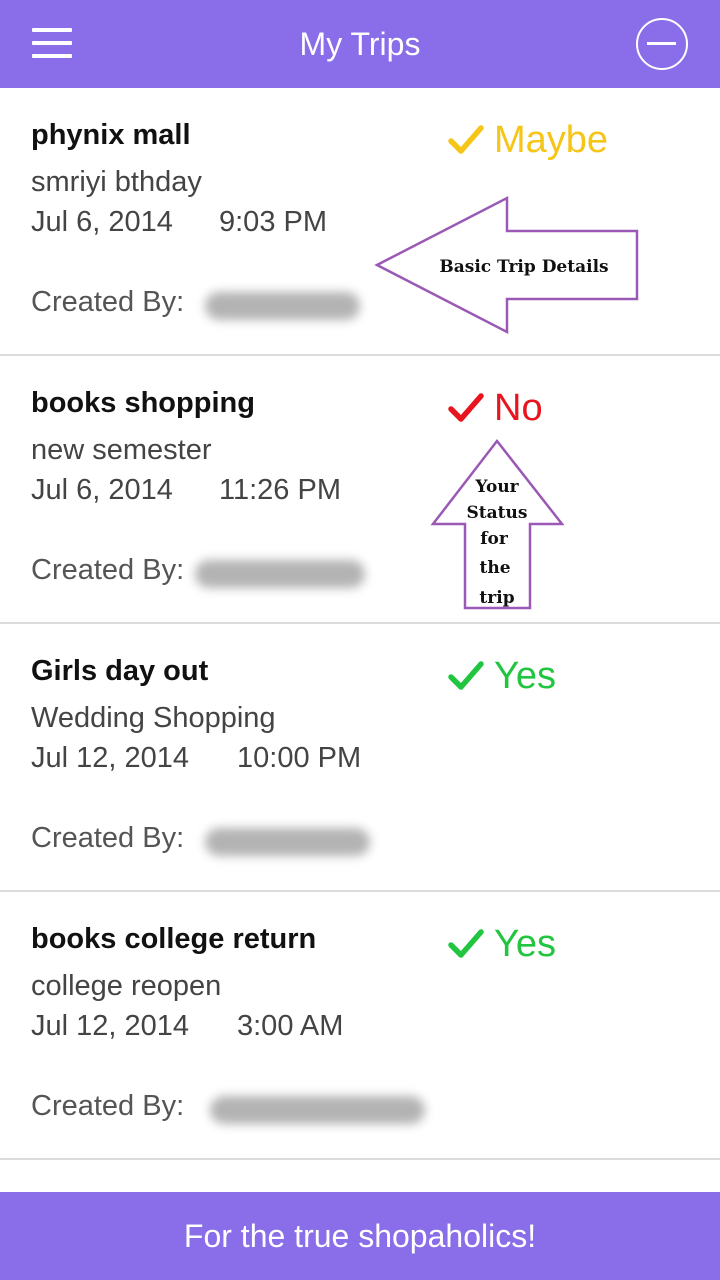 Image resolution: width=720 pixels, height=1280 pixels. What do you see at coordinates (121, 450) in the screenshot?
I see `trip-description: new semester` at bounding box center [121, 450].